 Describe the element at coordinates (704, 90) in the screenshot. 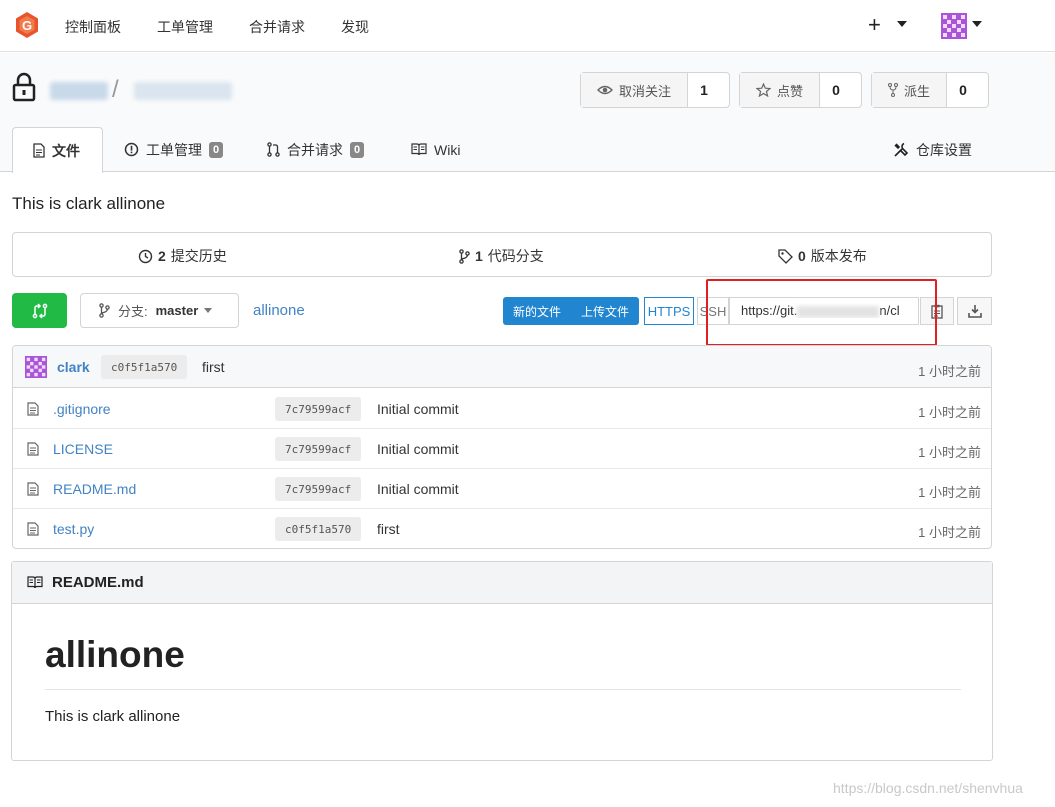

I see `watch-count: 1` at that location.